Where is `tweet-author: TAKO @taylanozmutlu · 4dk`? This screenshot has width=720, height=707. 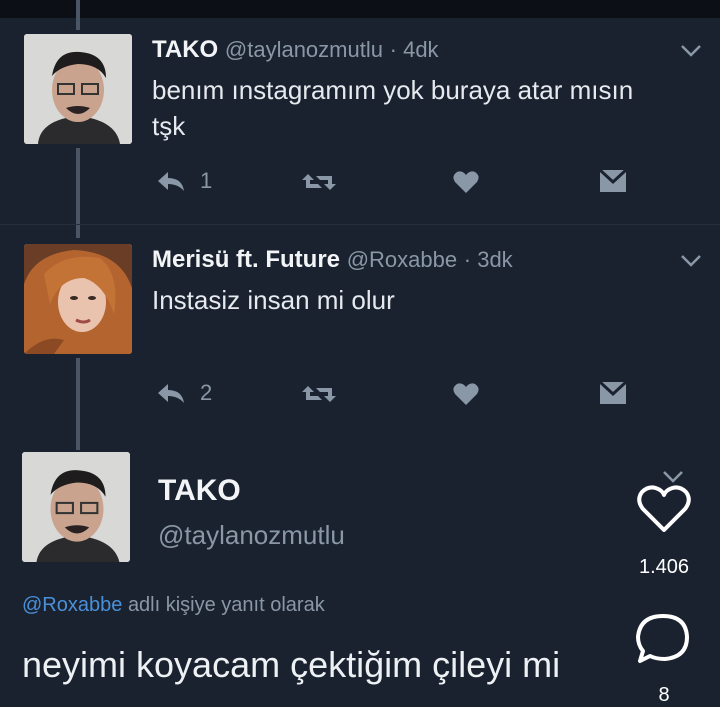
tweet-author: TAKO @taylanozmutlu · 4dk is located at coordinates (295, 50).